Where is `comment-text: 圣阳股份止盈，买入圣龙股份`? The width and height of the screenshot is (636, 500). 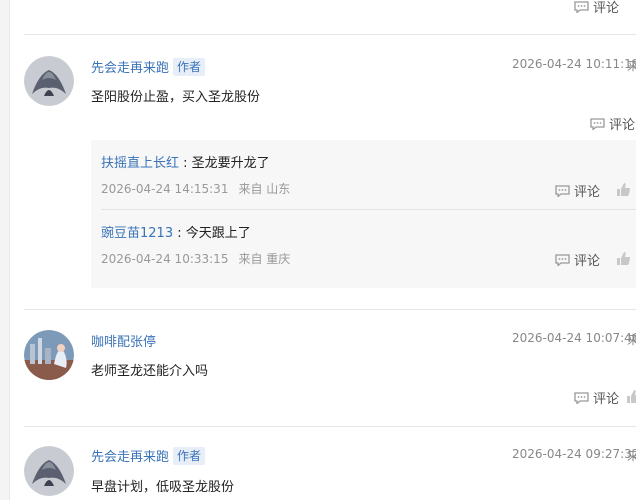
comment-text: 圣阳股份止盈，买入圣龙股份 is located at coordinates (176, 97).